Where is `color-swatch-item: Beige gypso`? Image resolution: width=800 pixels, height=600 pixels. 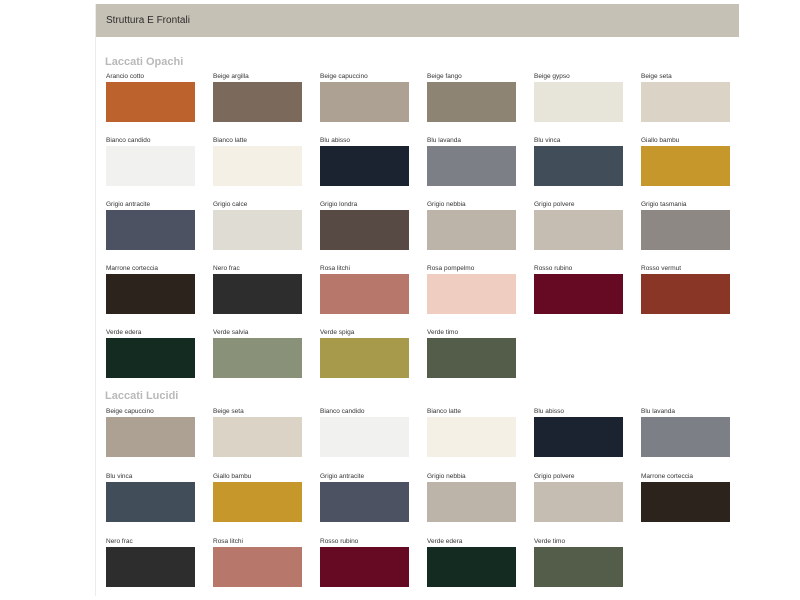 color-swatch-item: Beige gypso is located at coordinates (578, 97).